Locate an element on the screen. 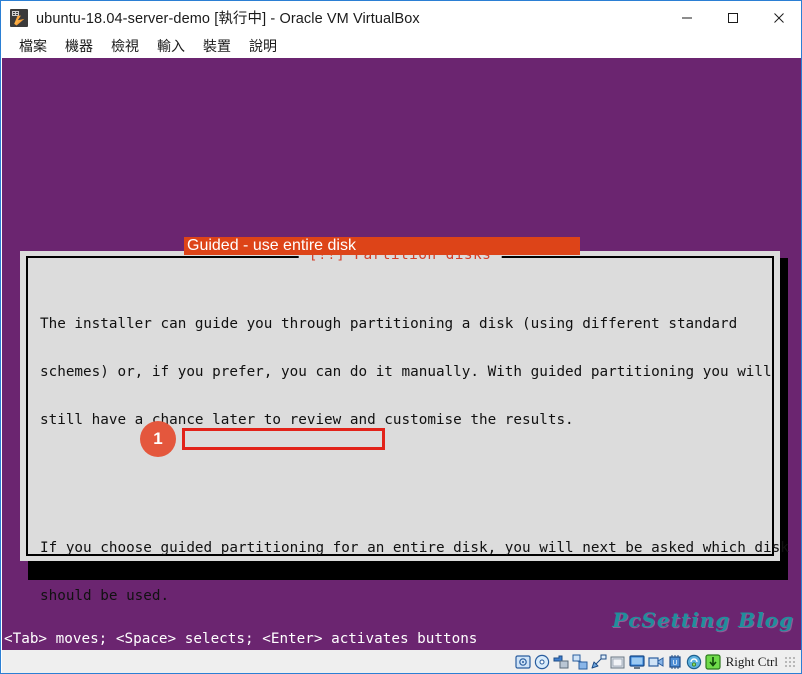 The width and height of the screenshot is (802, 674). usb-icon is located at coordinates (599, 662).